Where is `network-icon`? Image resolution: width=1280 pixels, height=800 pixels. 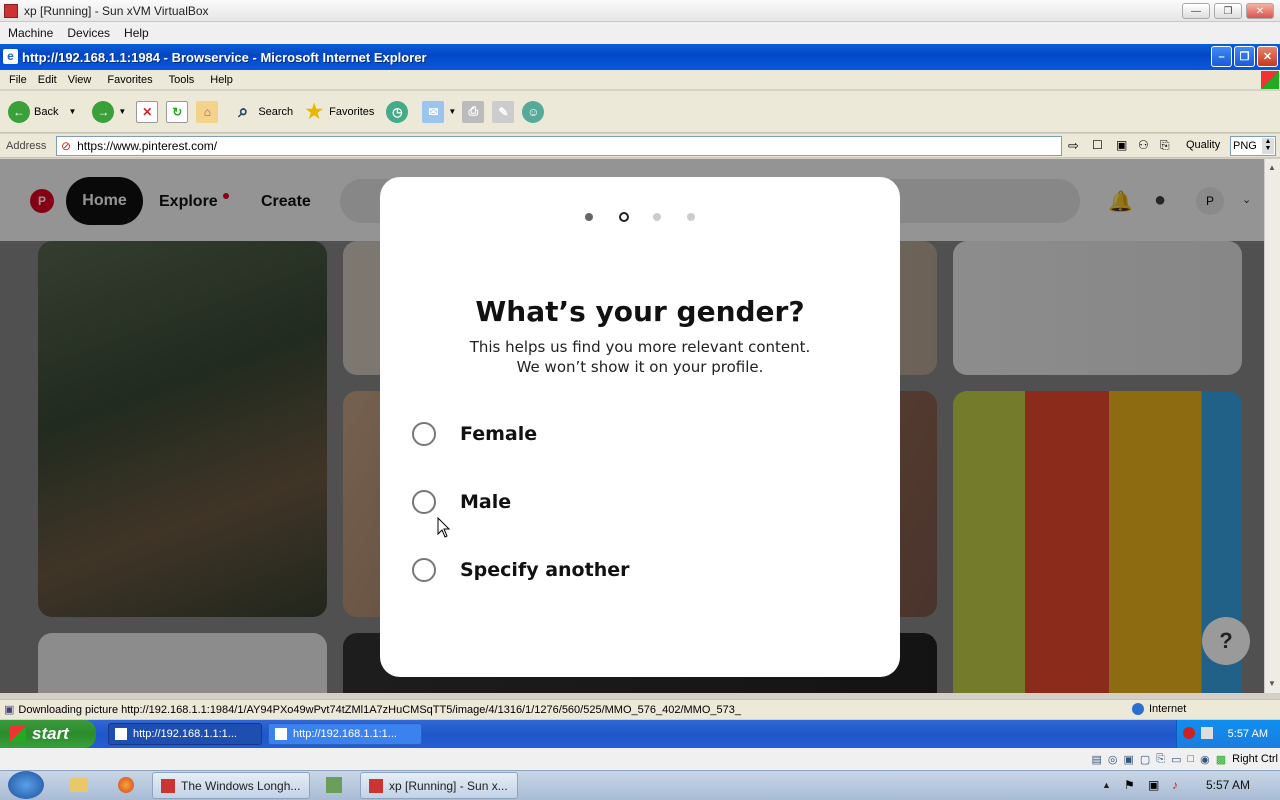
network-icon is located at coordinates (1207, 733).